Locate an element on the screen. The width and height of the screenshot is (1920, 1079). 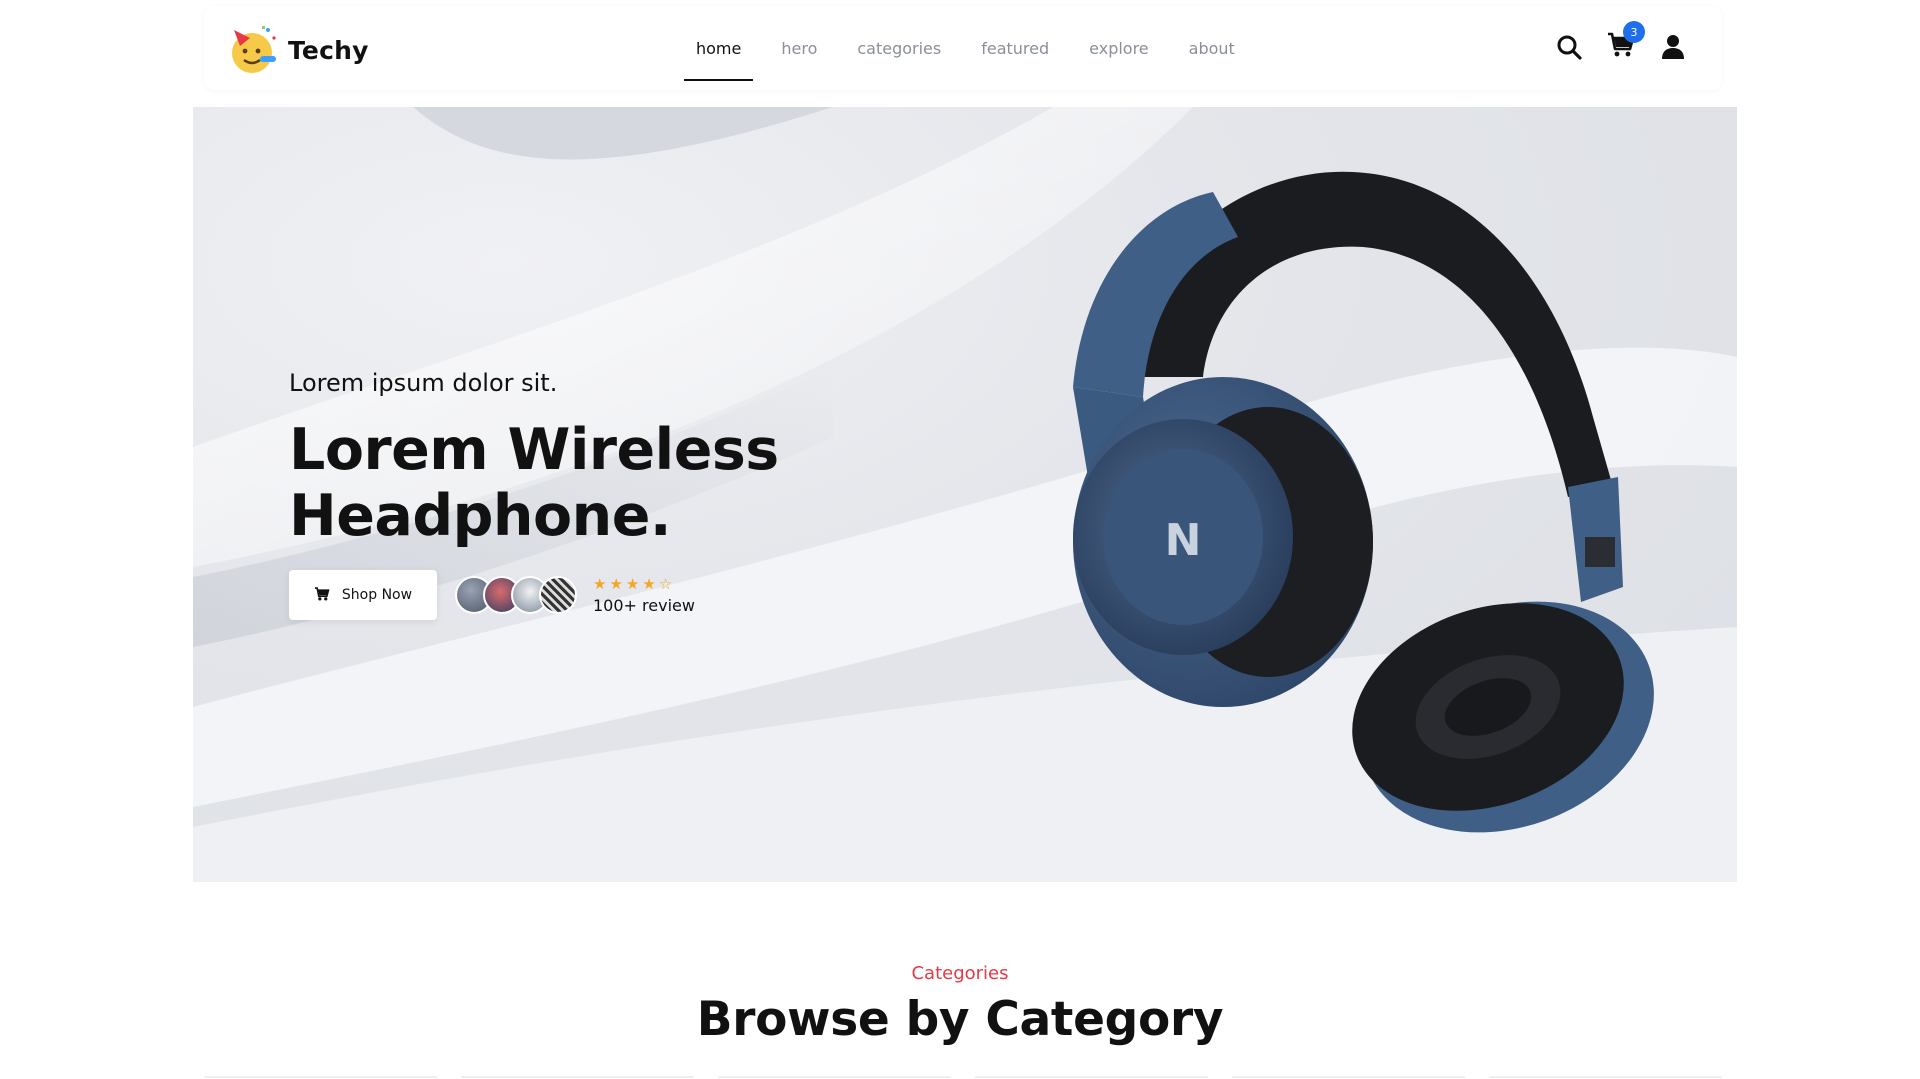
avatar is located at coordinates (558, 595).